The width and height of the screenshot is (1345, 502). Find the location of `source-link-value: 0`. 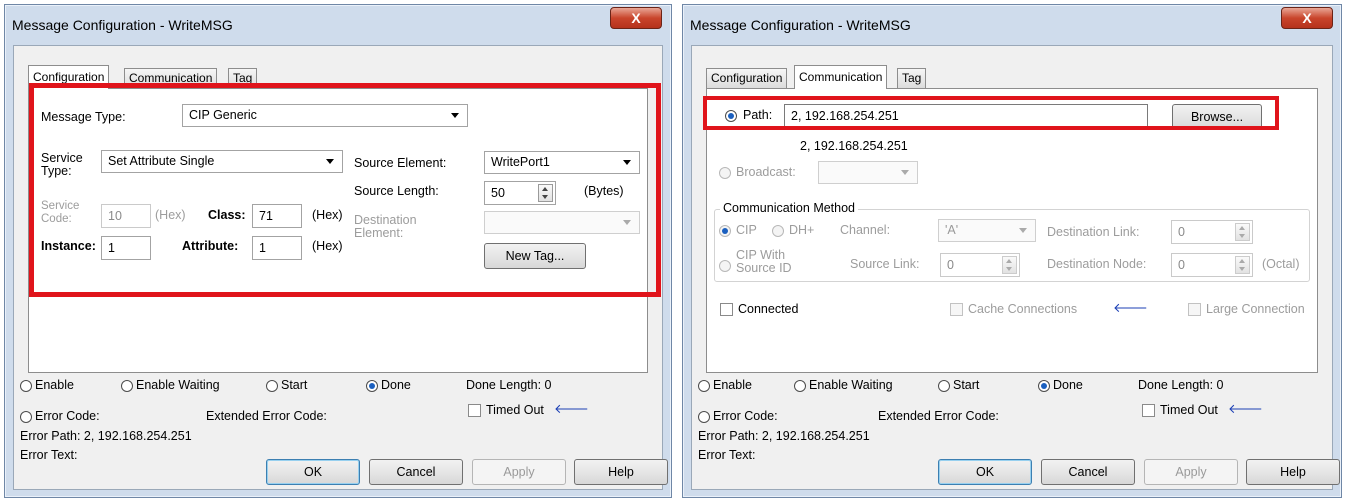

source-link-value: 0 is located at coordinates (950, 265).